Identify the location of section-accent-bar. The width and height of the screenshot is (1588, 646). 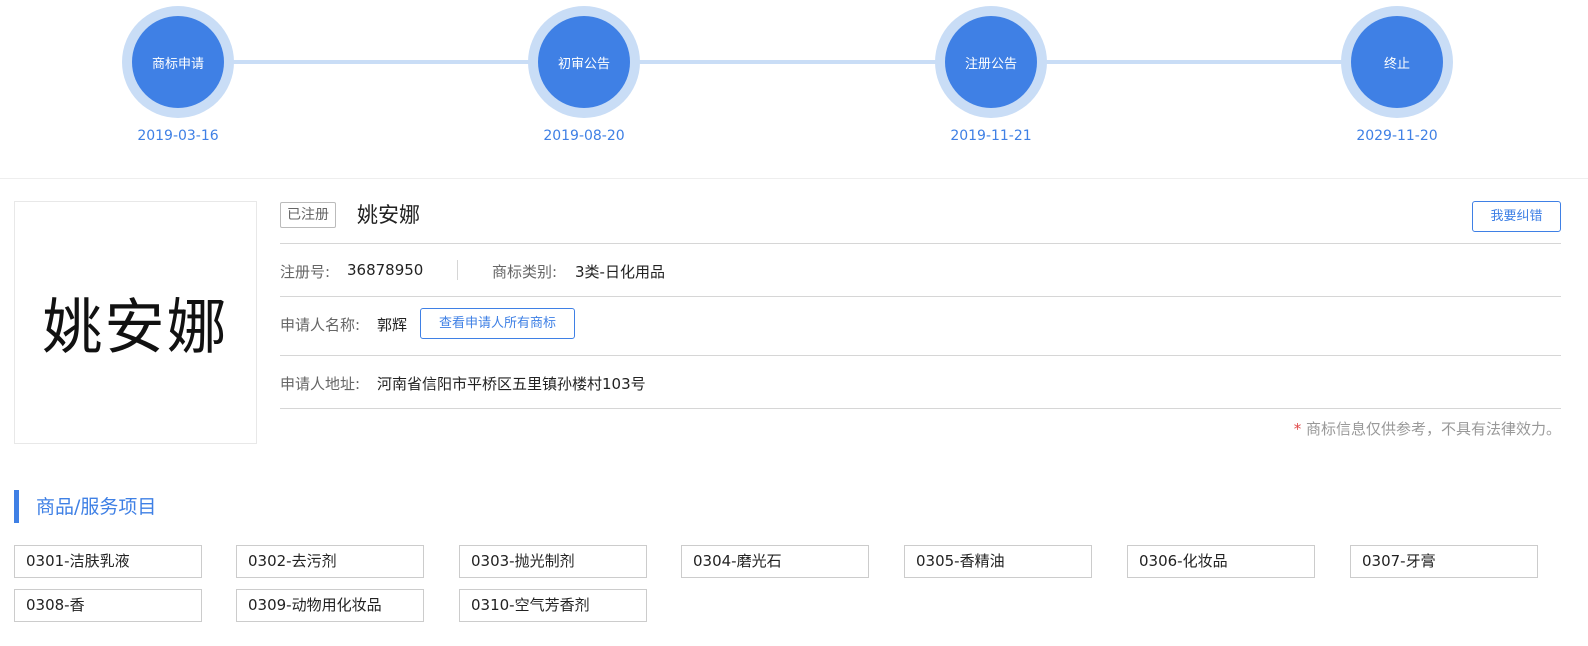
(16, 506).